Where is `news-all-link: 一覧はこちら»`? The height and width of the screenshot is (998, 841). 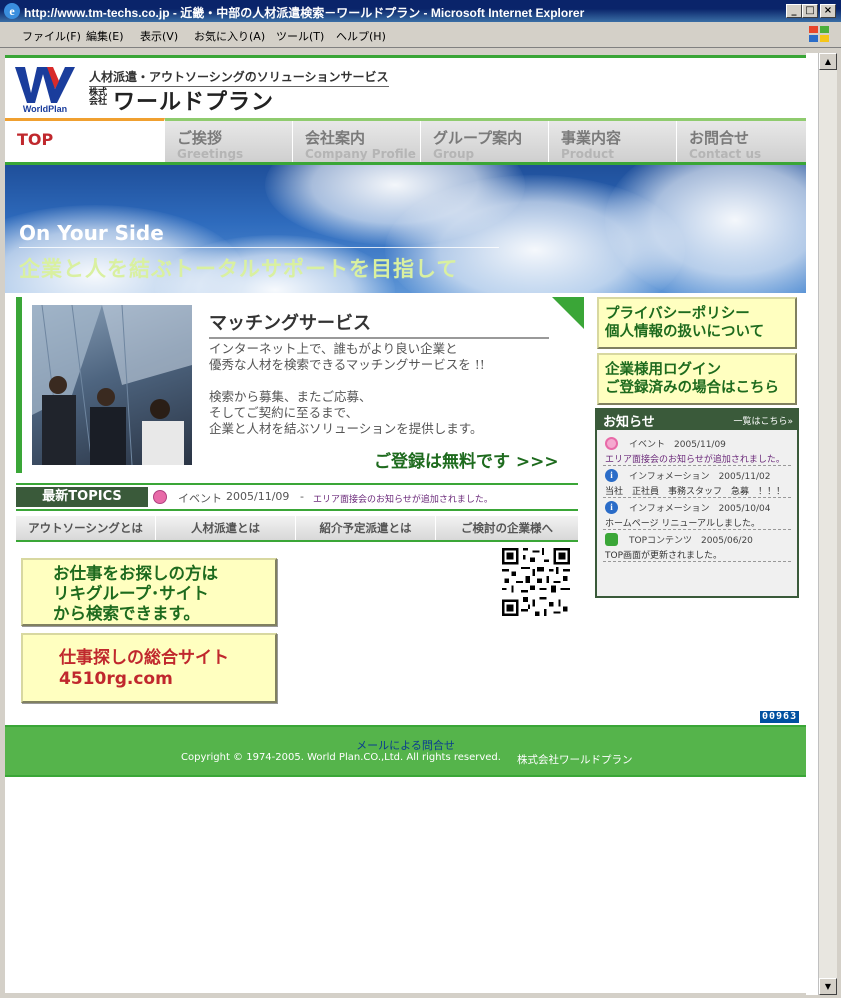 news-all-link: 一覧はこちら» is located at coordinates (763, 420).